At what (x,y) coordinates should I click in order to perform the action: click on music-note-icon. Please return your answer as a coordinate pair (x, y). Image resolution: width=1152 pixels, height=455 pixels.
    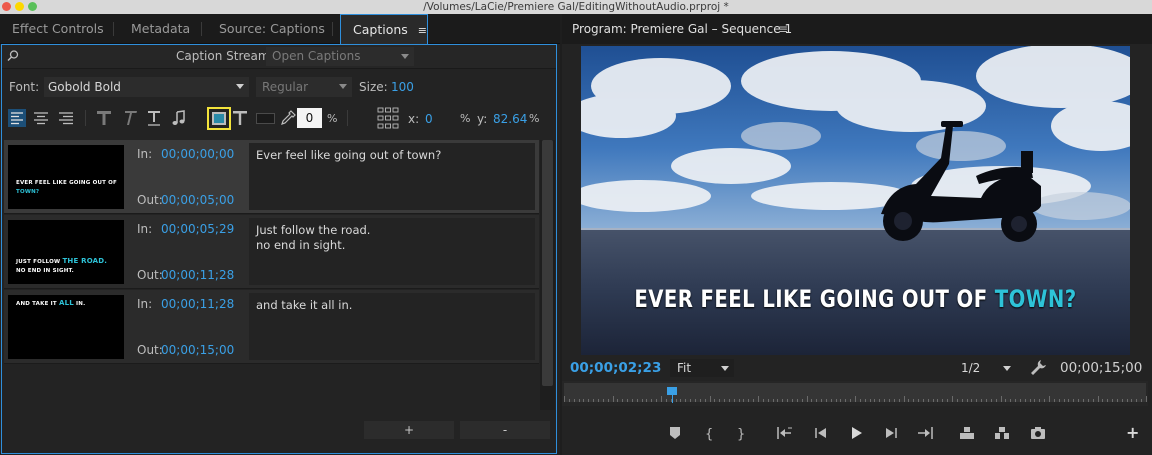
    Looking at the image, I should click on (179, 118).